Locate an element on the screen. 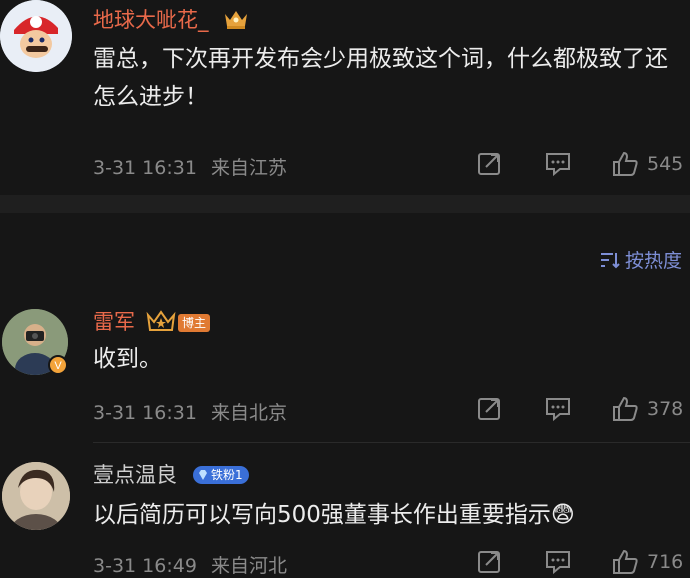 The height and width of the screenshot is (578, 690). comment-meta: 3-31 16:49 来自河北 is located at coordinates (190, 564).